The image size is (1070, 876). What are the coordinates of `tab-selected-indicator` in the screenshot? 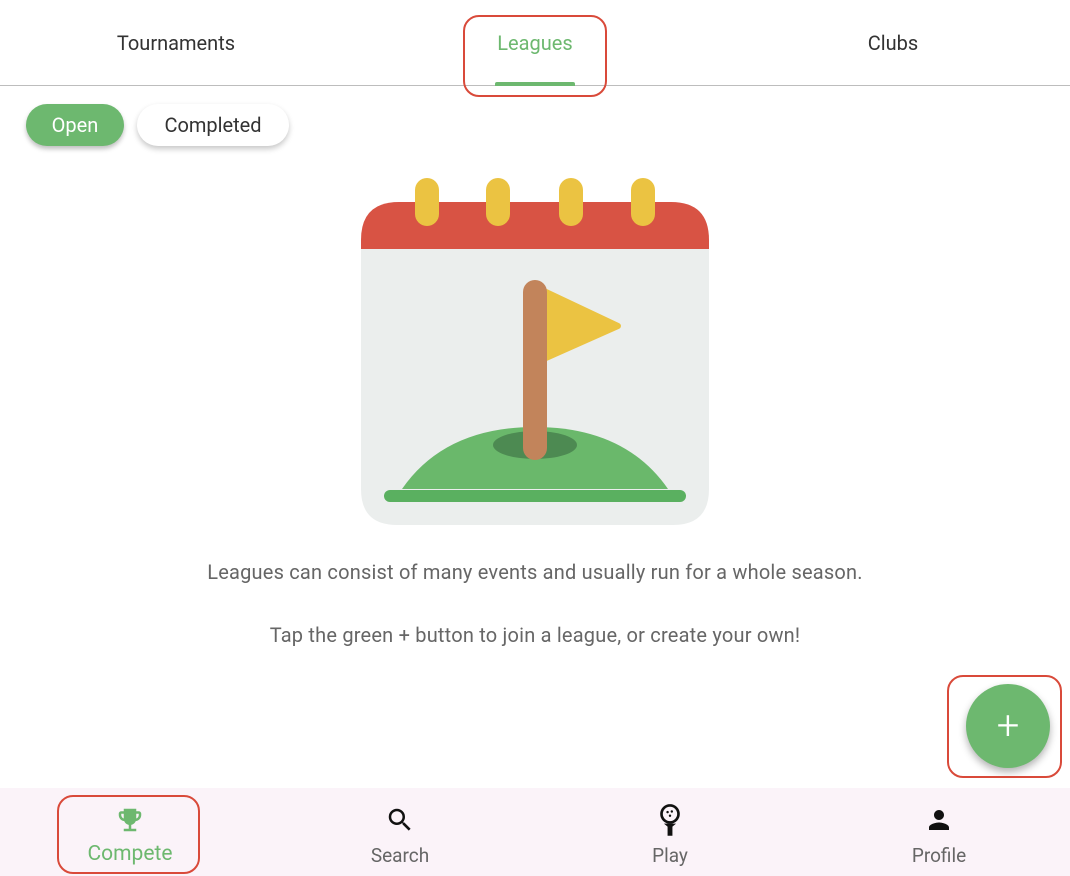 It's located at (535, 84).